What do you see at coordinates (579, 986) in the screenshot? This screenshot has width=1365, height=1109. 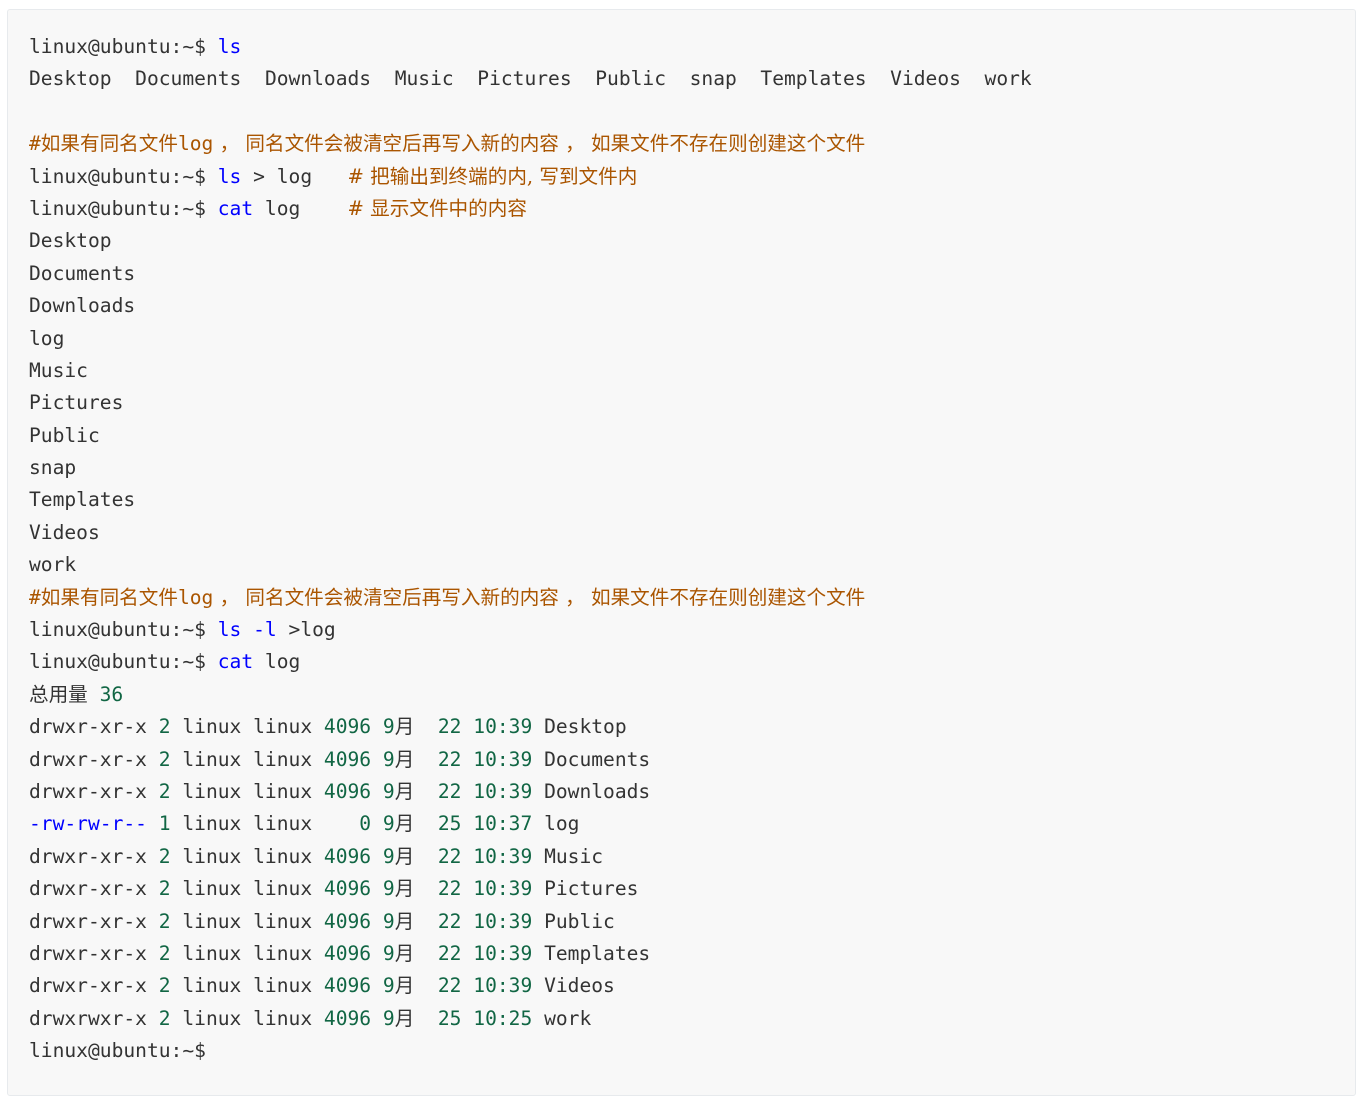 I see `file-name: Videos` at bounding box center [579, 986].